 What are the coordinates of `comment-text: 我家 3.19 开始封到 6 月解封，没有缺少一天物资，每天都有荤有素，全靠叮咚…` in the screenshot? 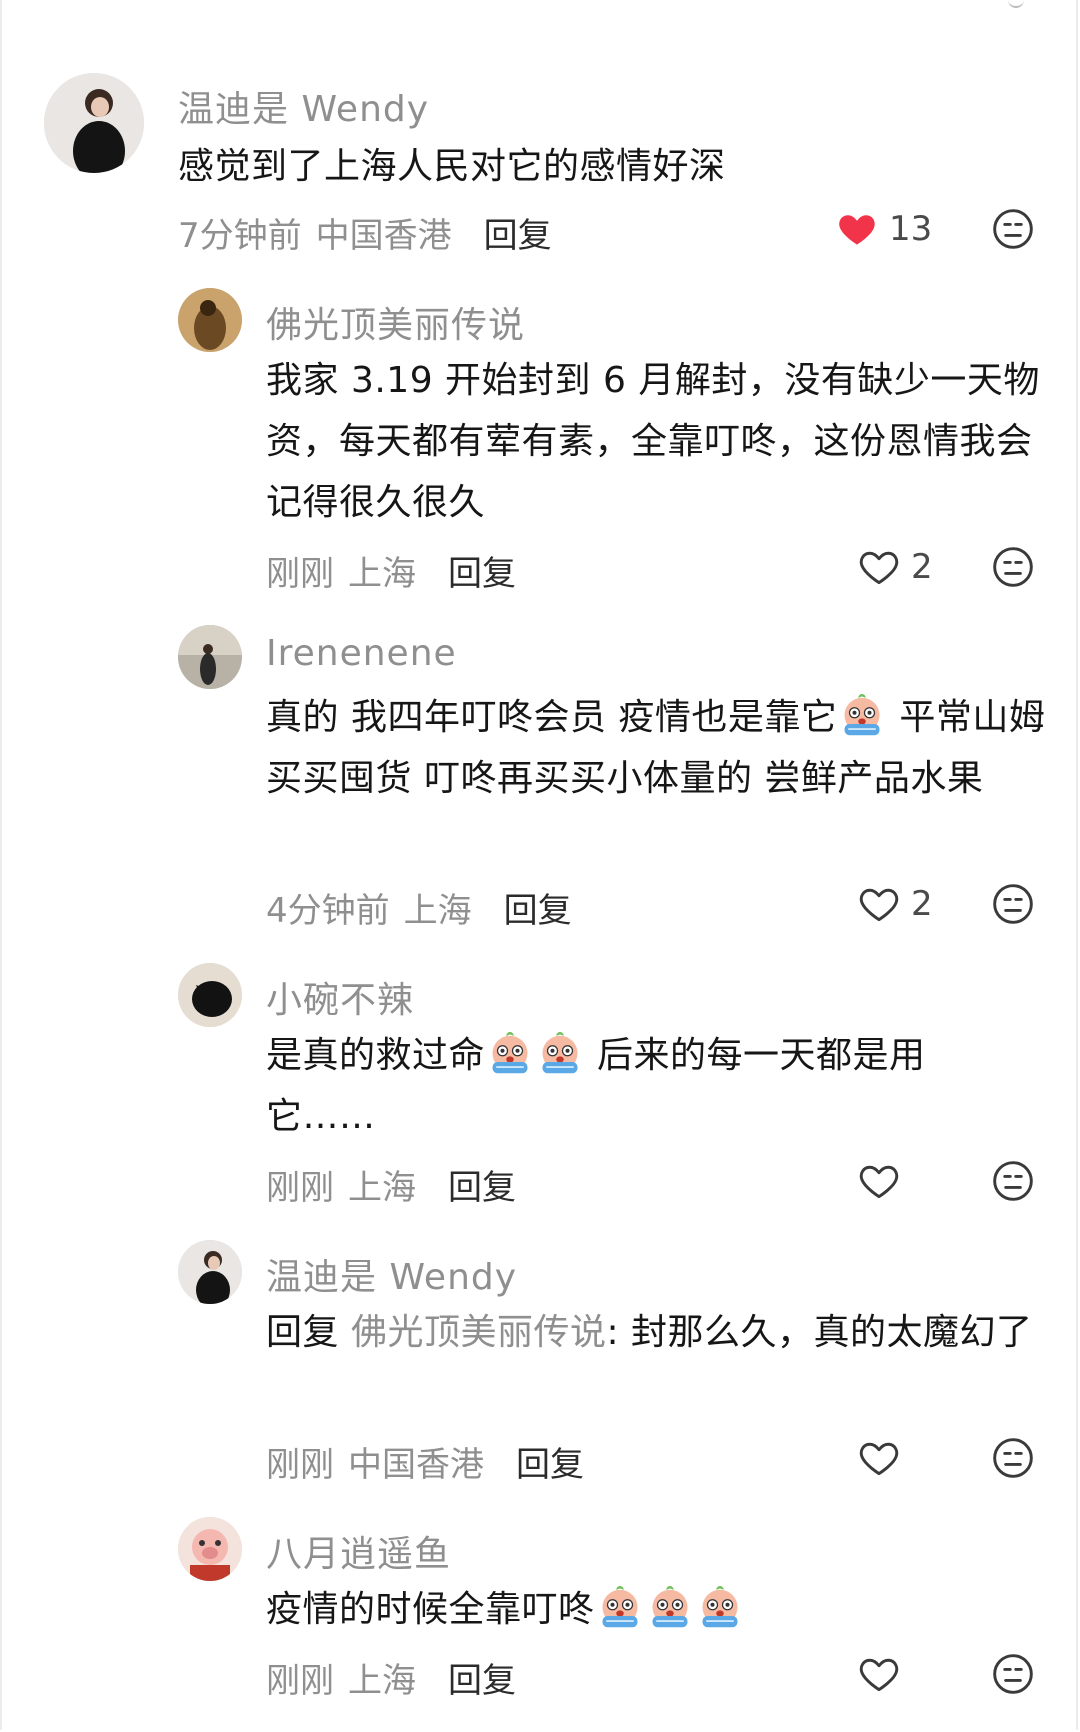 It's located at (653, 441).